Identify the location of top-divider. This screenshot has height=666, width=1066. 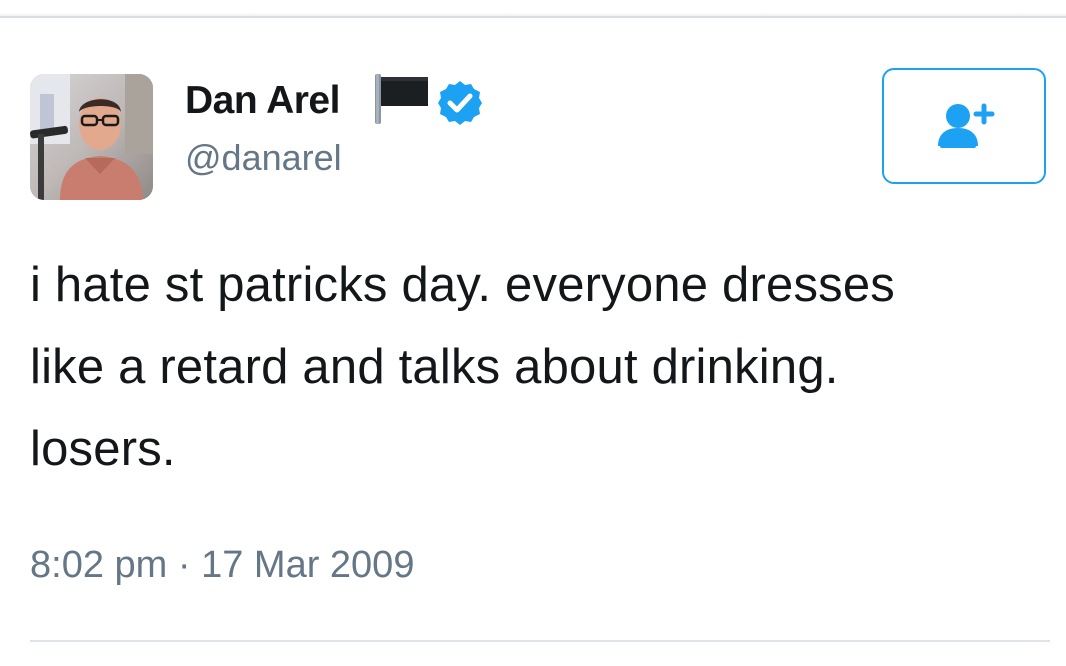
(533, 9).